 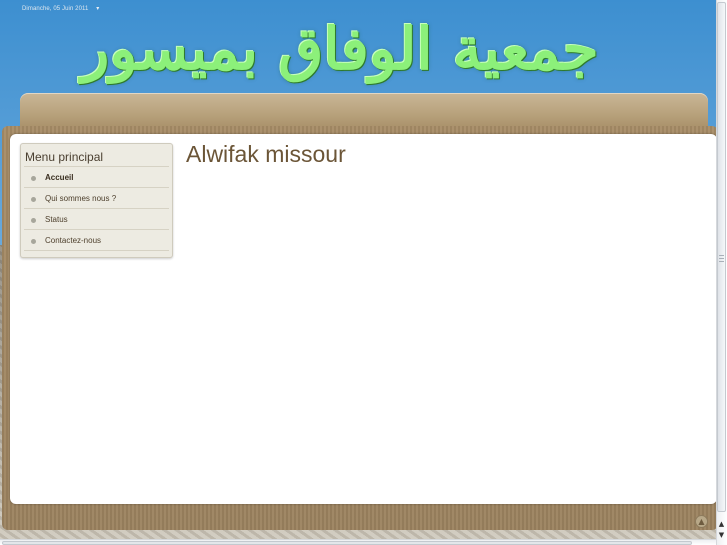 I want to click on horizontal-scrollbar-thumb, so click(x=347, y=543).